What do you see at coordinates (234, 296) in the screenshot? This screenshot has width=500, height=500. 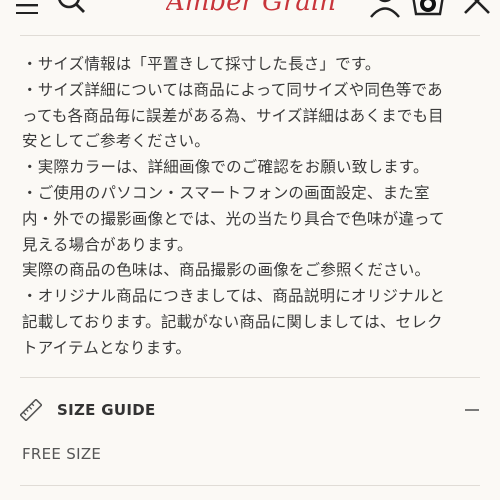 I see `note-line: ・オリジナル商品につきましては、商品説明にオリジナルと` at bounding box center [234, 296].